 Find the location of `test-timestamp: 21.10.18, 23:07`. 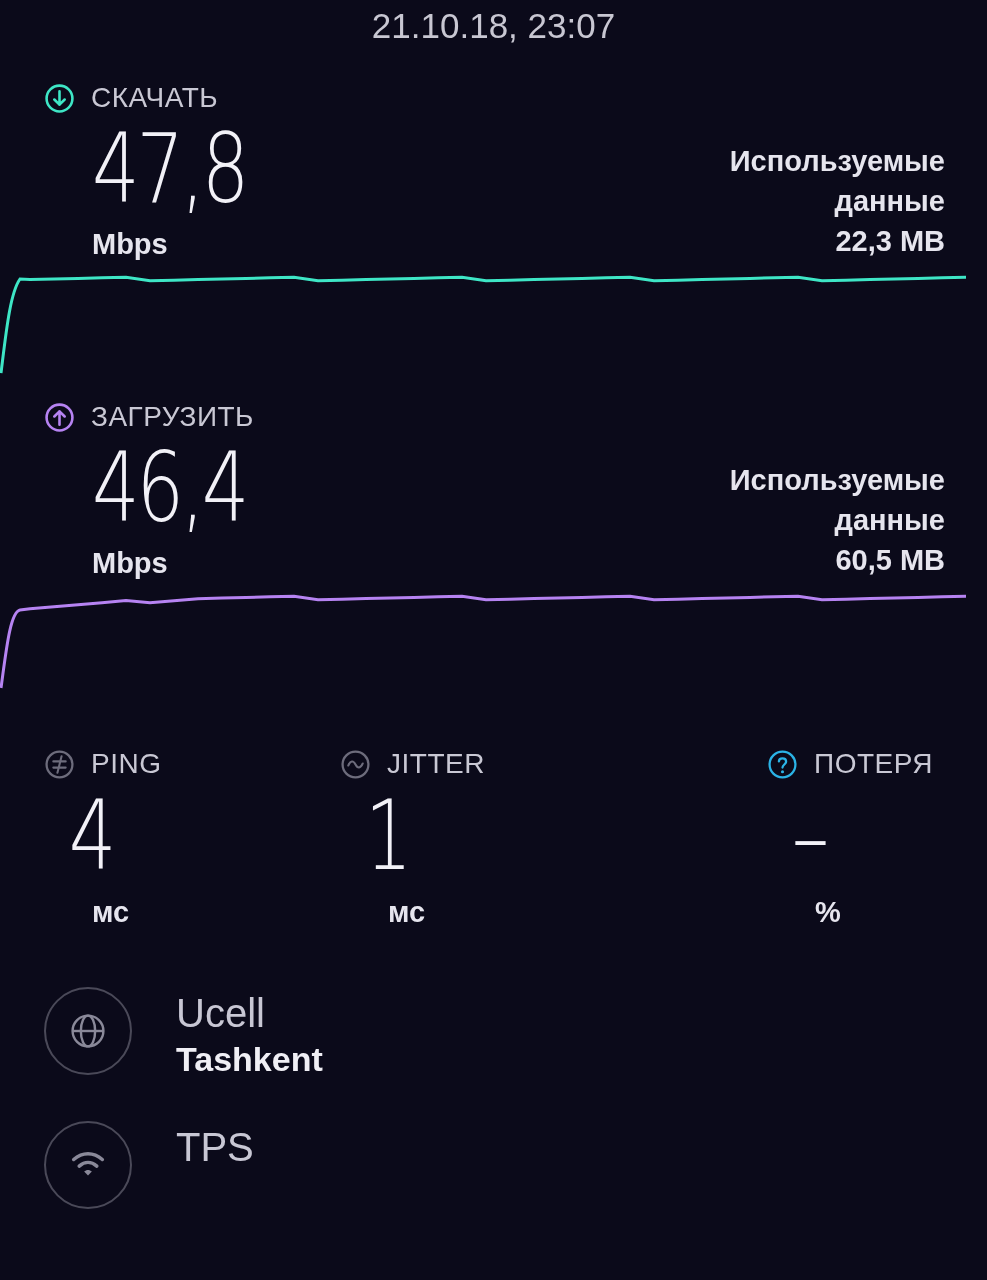

test-timestamp: 21.10.18, 23:07 is located at coordinates (493, 26).